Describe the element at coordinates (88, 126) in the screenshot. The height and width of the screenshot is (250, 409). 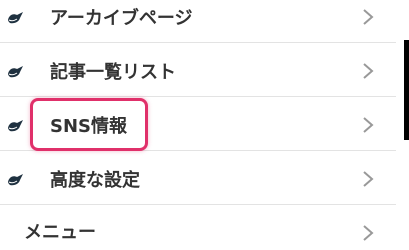
I see `menu-item-label: SNS情報` at that location.